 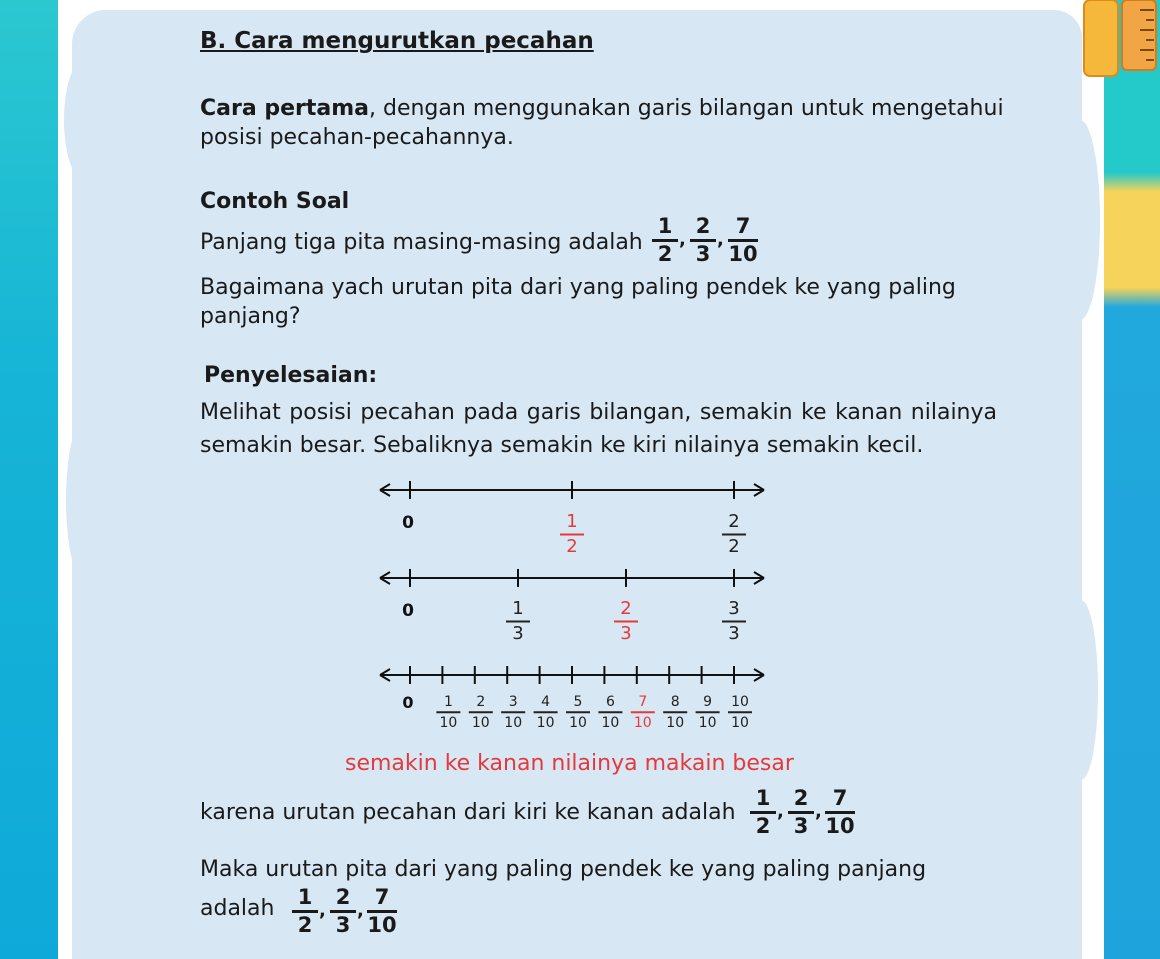 I want to click on label-tenths-10-den: 10, so click(x=740, y=723).